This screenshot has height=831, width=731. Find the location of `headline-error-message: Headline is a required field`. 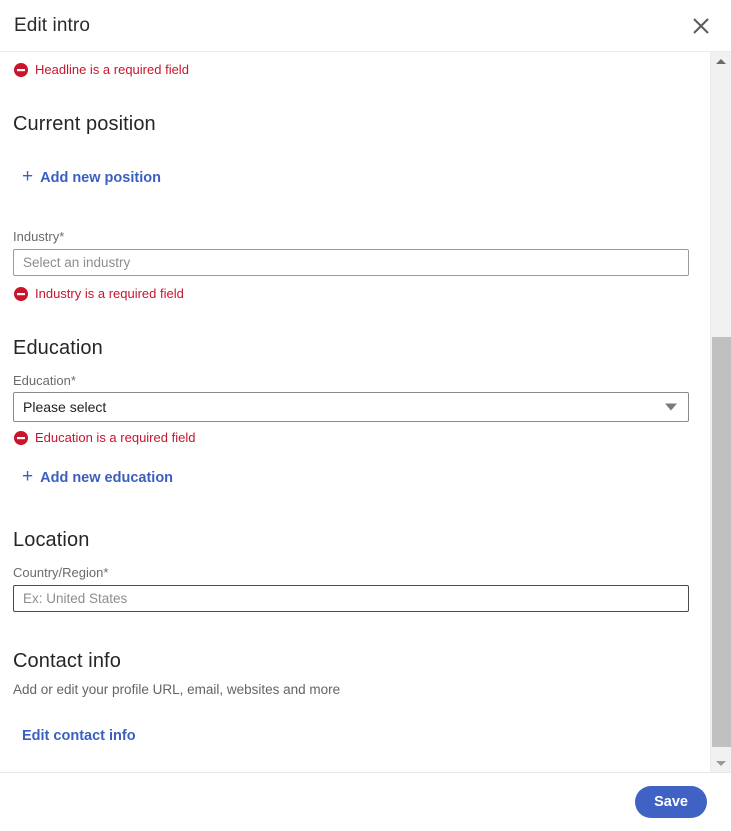

headline-error-message: Headline is a required field is located at coordinates (101, 70).